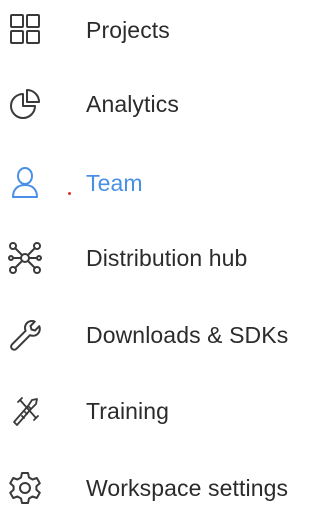  Describe the element at coordinates (25, 30) in the screenshot. I see `grid-icon` at that location.